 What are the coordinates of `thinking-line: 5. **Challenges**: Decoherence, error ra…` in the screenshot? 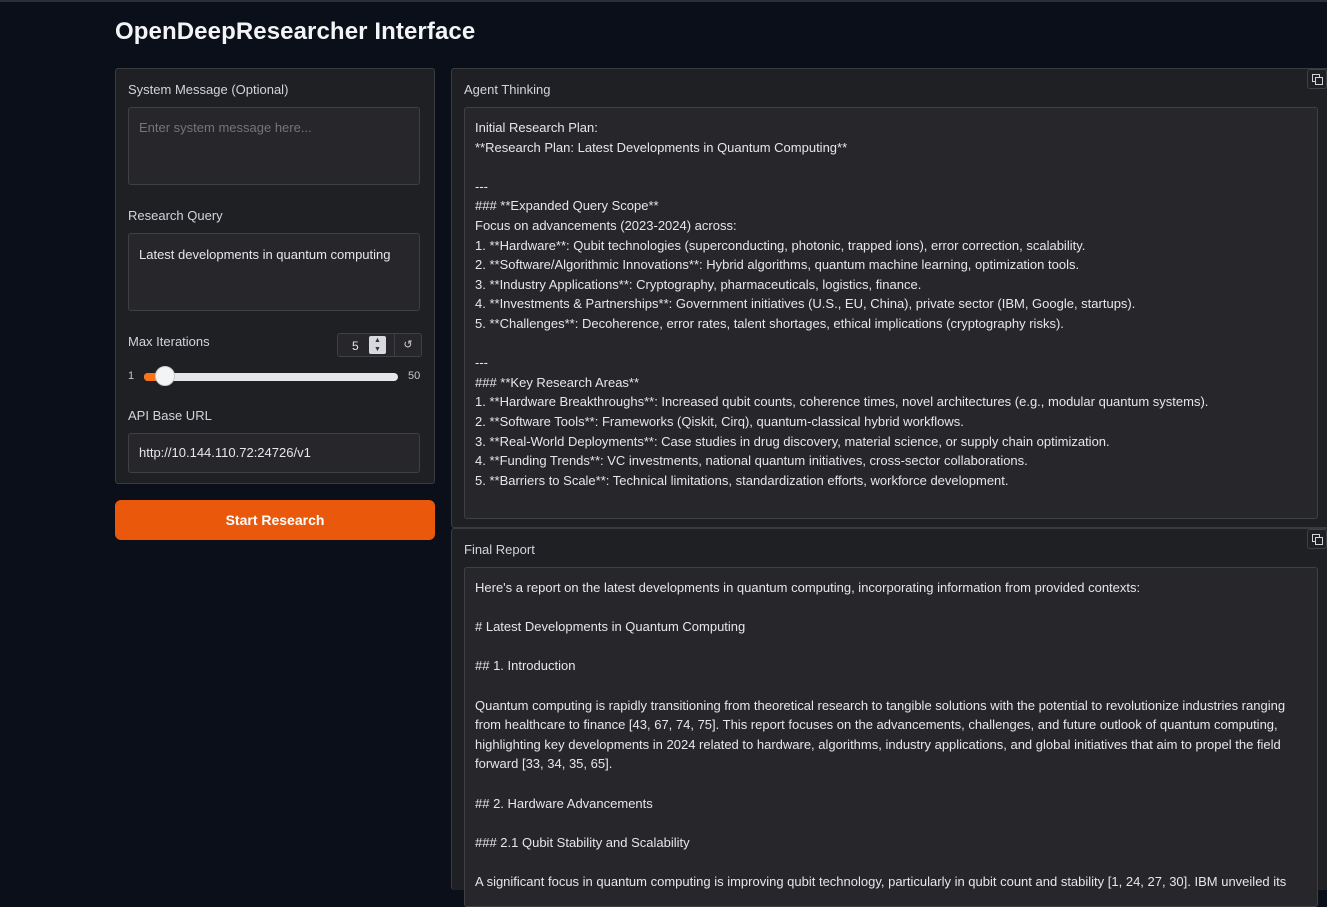 It's located at (769, 323).